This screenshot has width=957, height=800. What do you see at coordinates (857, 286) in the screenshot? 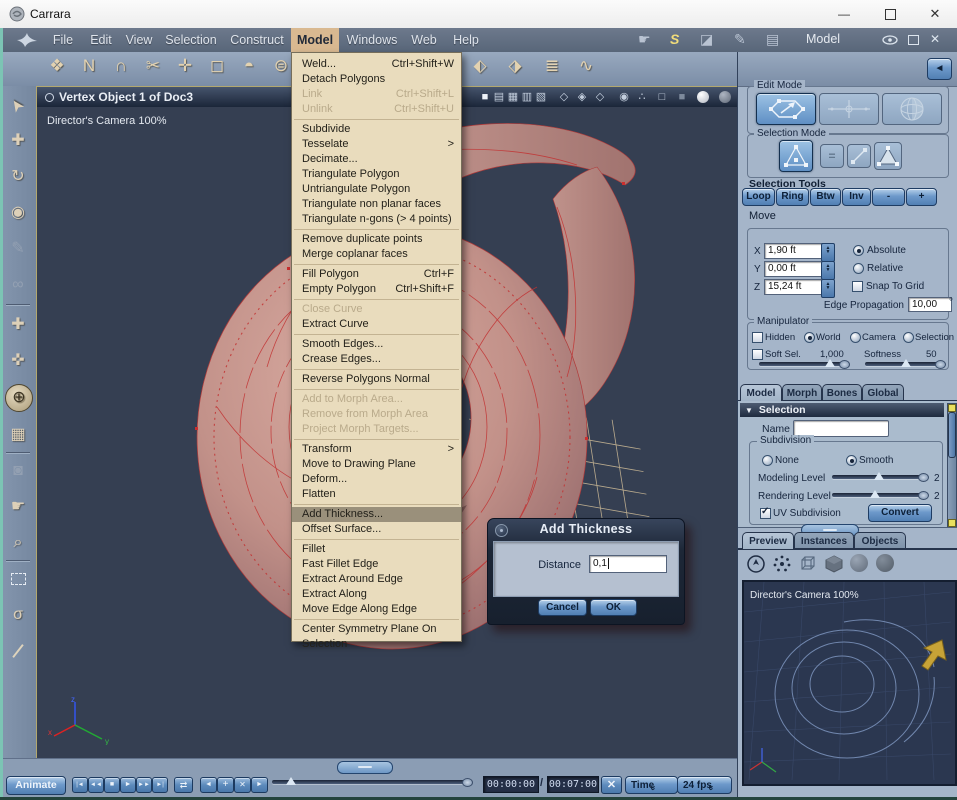
I see `snap-to-grid-checkbox` at bounding box center [857, 286].